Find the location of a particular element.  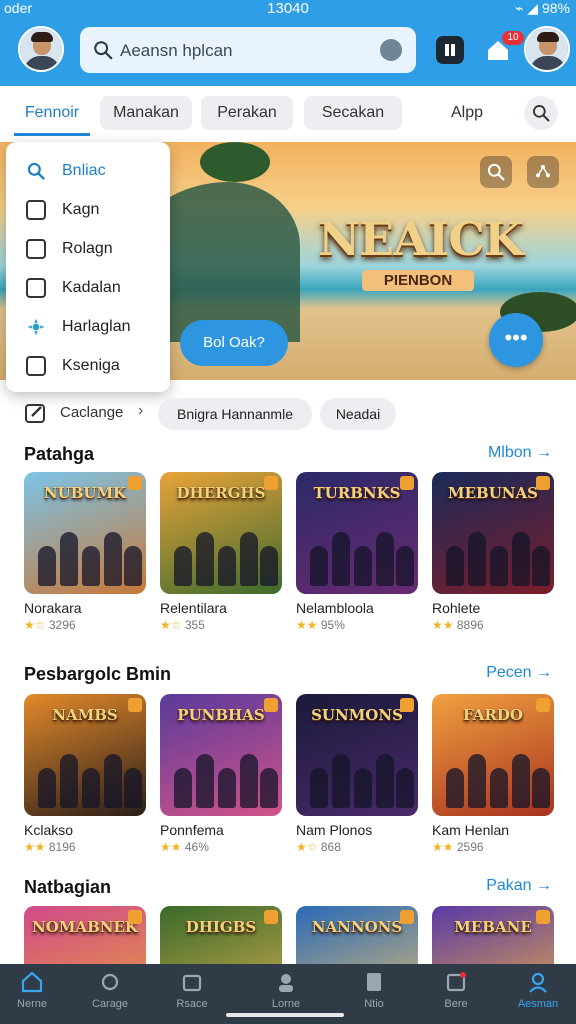

battery-label: ⌁ ◢ 98% is located at coordinates (542, 8).